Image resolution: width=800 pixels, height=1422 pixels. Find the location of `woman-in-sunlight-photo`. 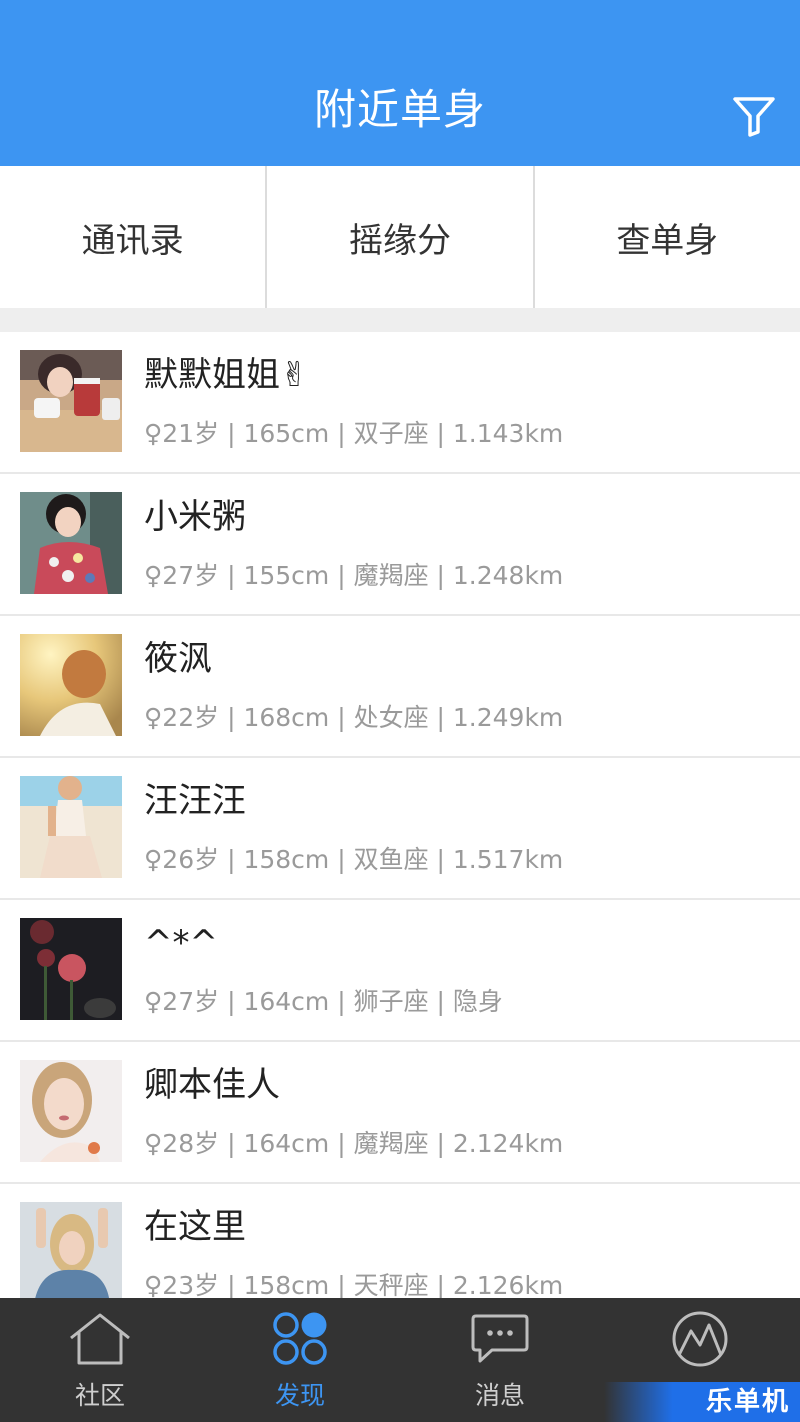

woman-in-sunlight-photo is located at coordinates (71, 685).